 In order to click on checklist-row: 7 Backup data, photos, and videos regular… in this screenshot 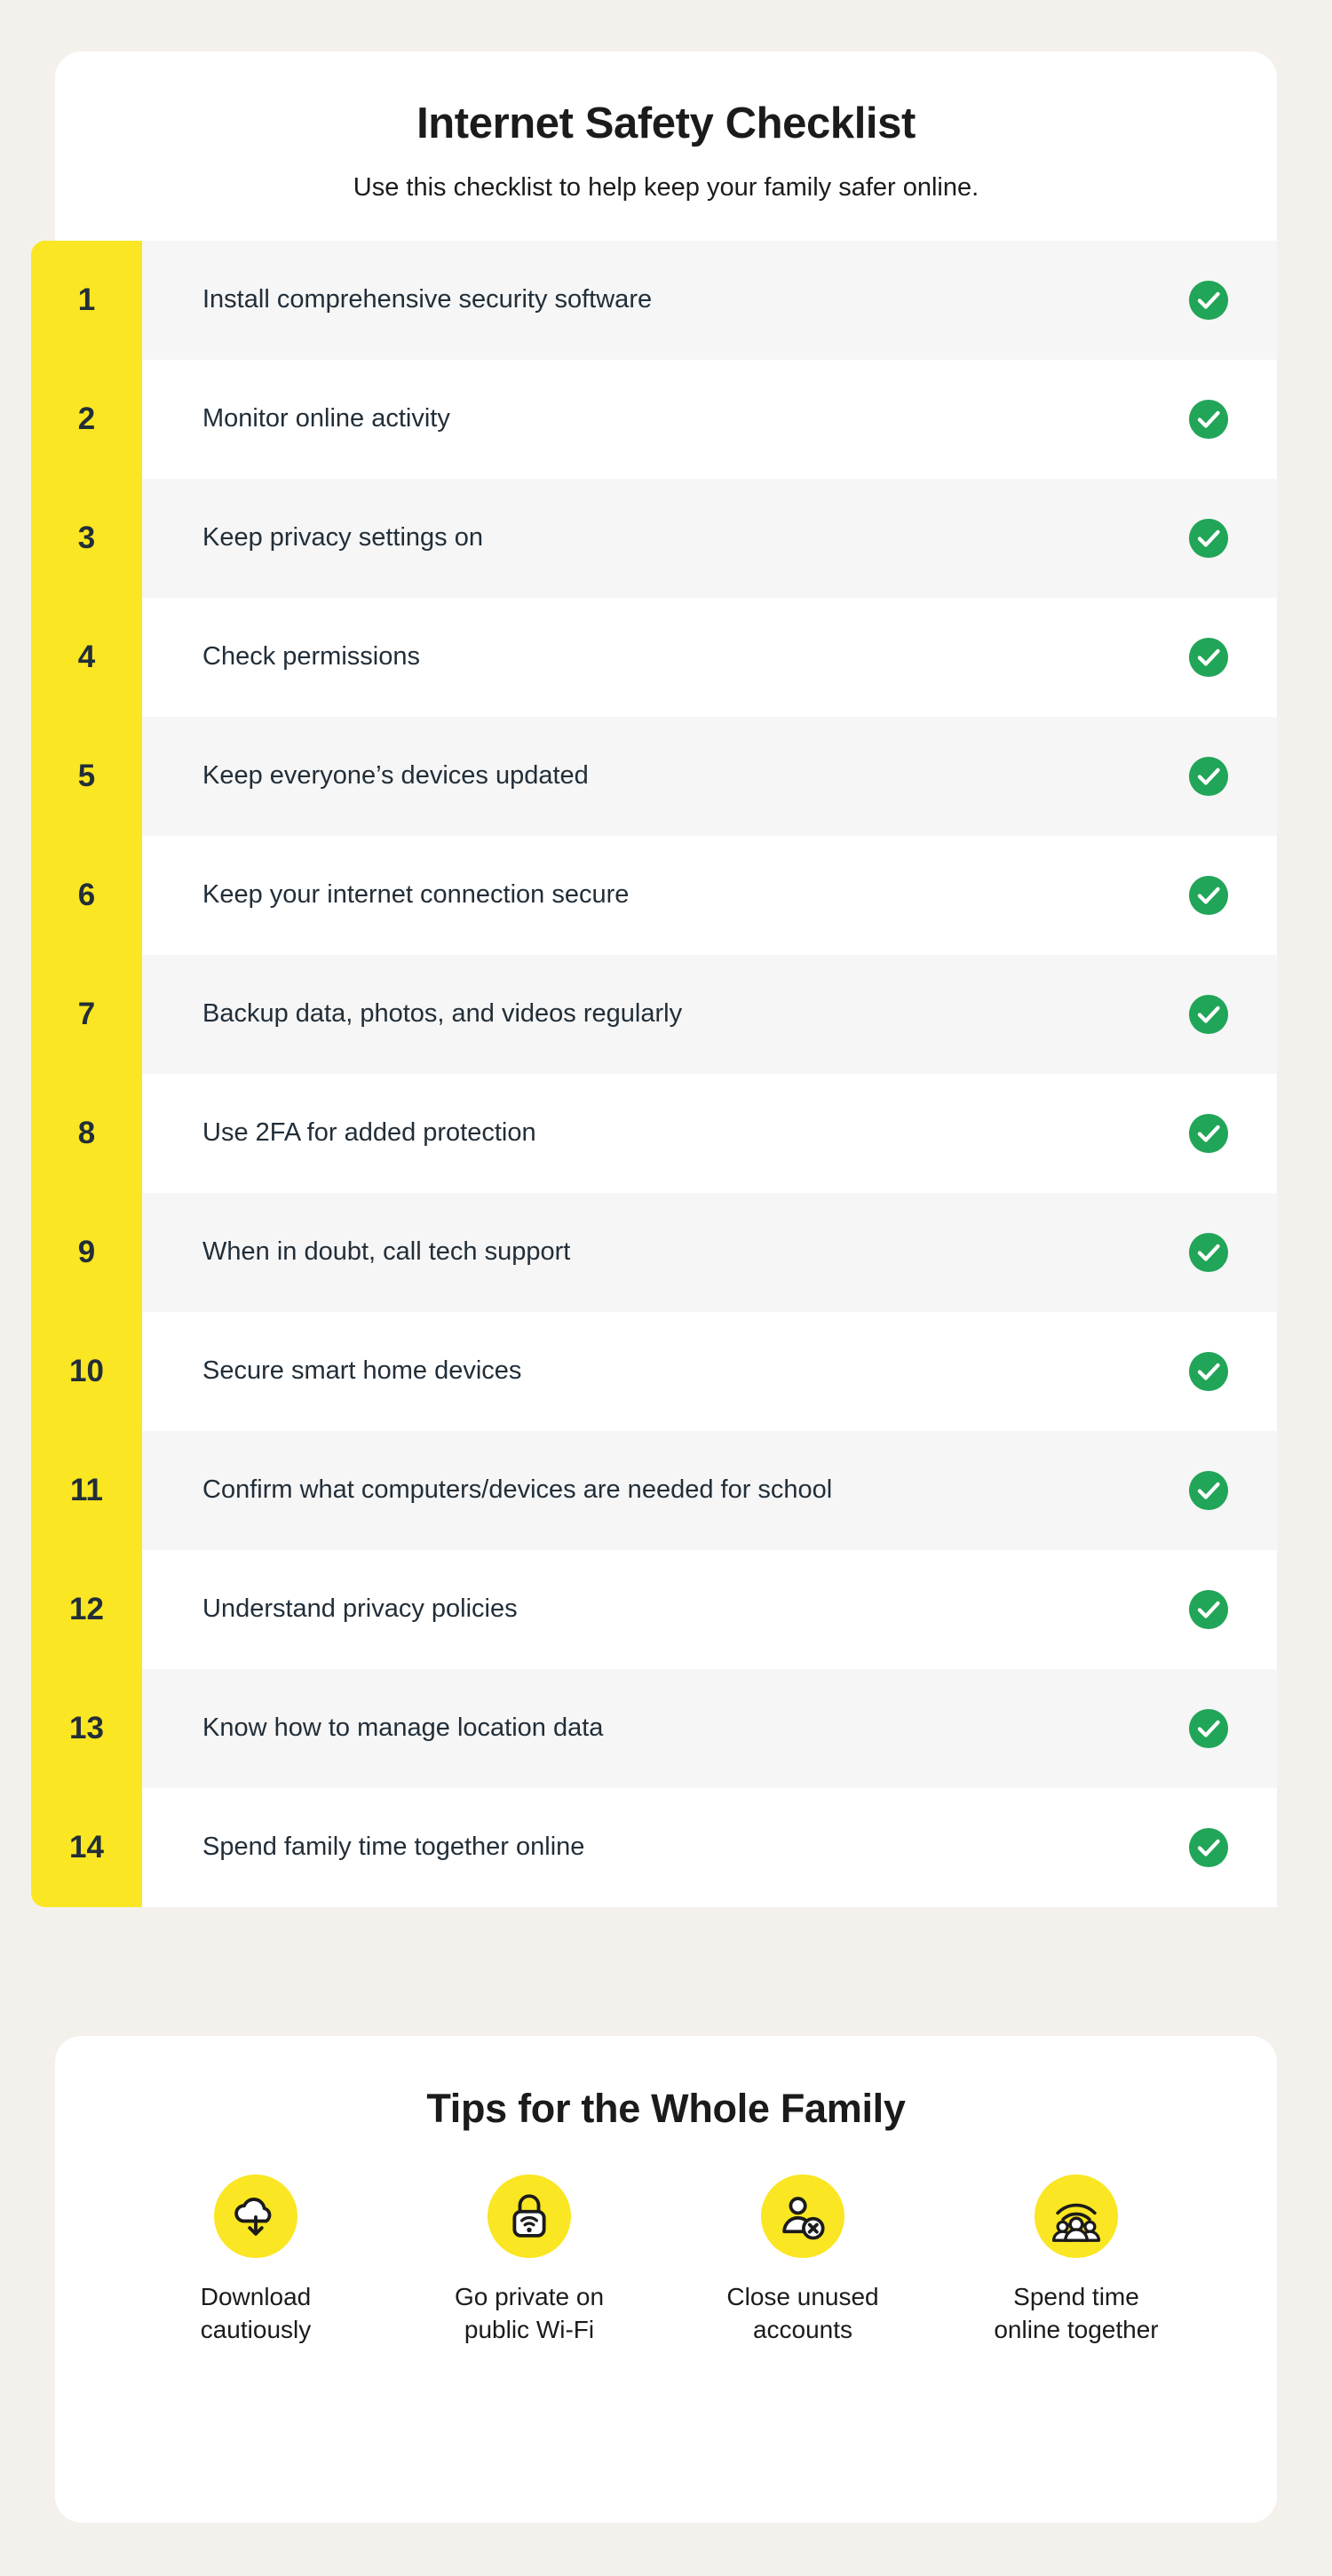, I will do `click(654, 1014)`.